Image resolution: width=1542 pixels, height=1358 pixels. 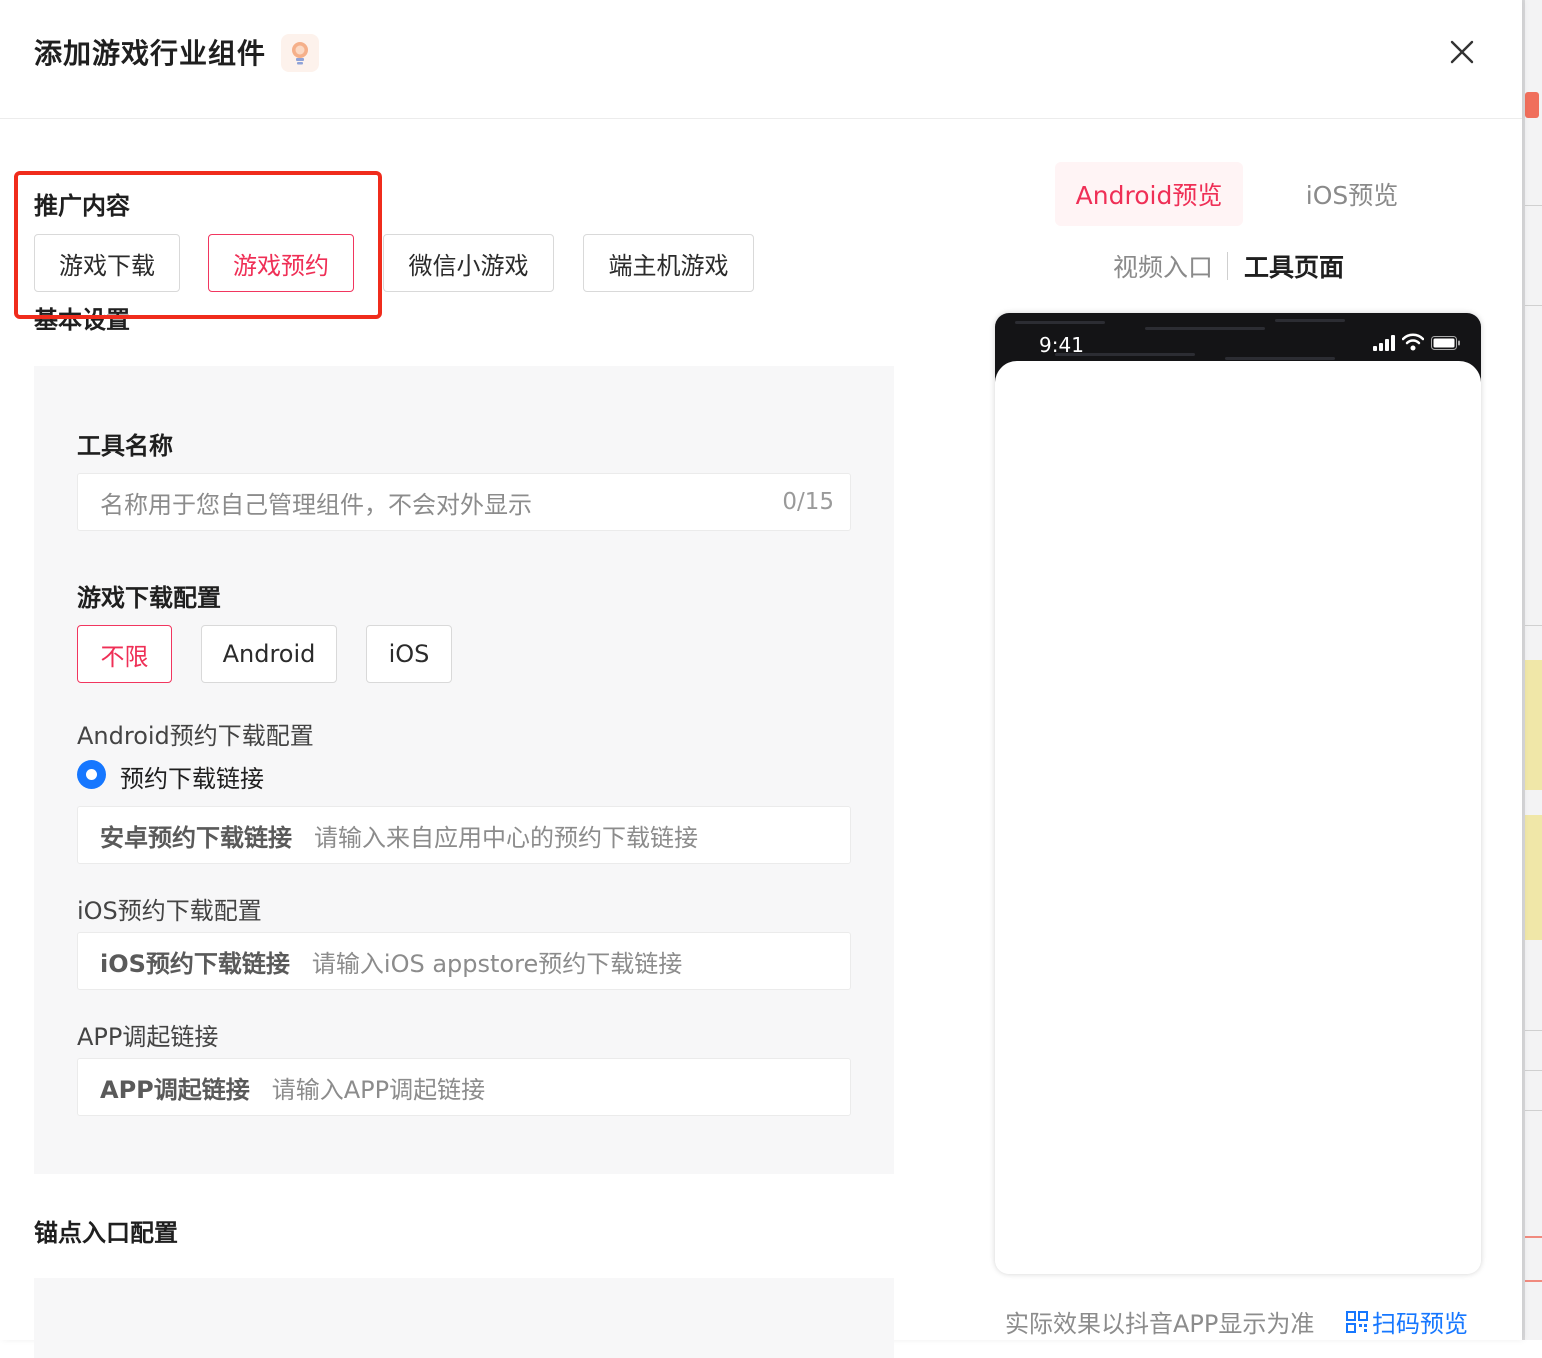 What do you see at coordinates (175, 1089) in the screenshot?
I see `app-link-input-label: APP调起链接` at bounding box center [175, 1089].